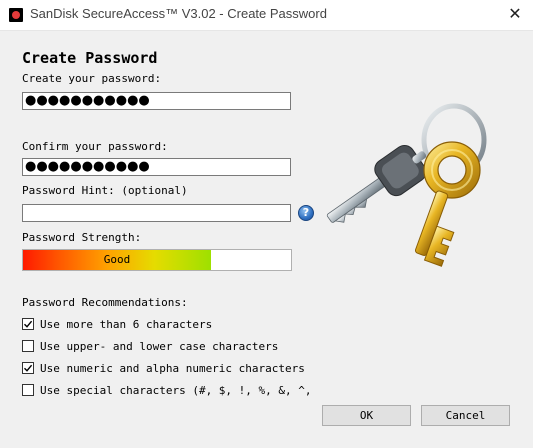  I want to click on page-title: Create Password, so click(90, 58).